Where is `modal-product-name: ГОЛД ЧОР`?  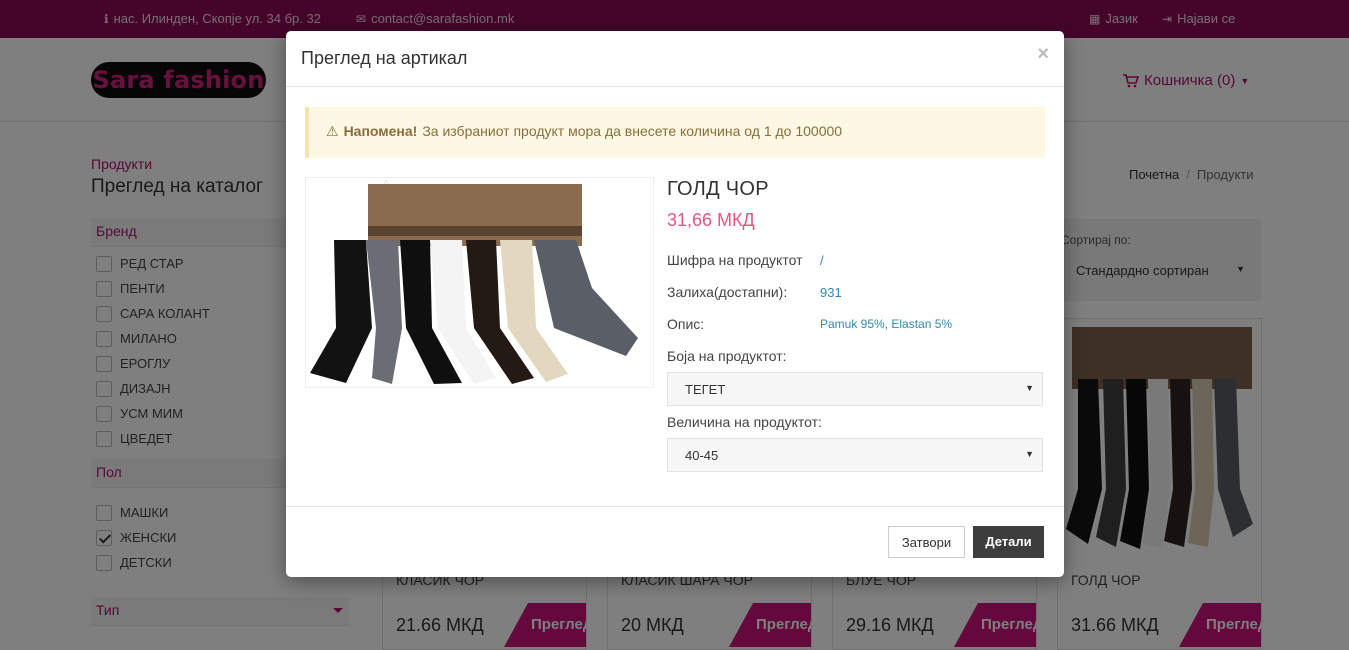
modal-product-name: ГОЛД ЧОР is located at coordinates (718, 189).